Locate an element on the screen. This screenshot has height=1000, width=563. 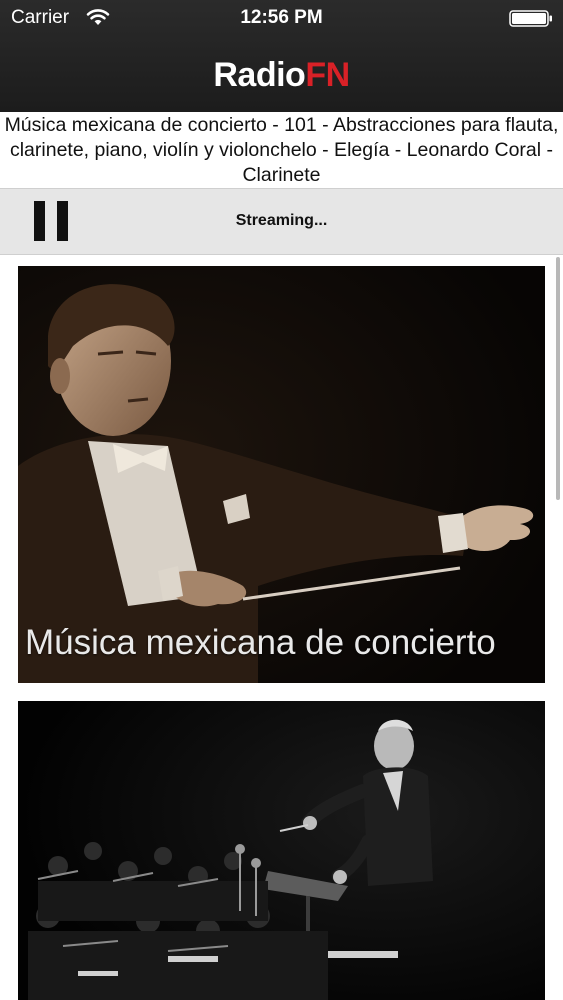
nav-bar: RadioFN is located at coordinates (281, 75).